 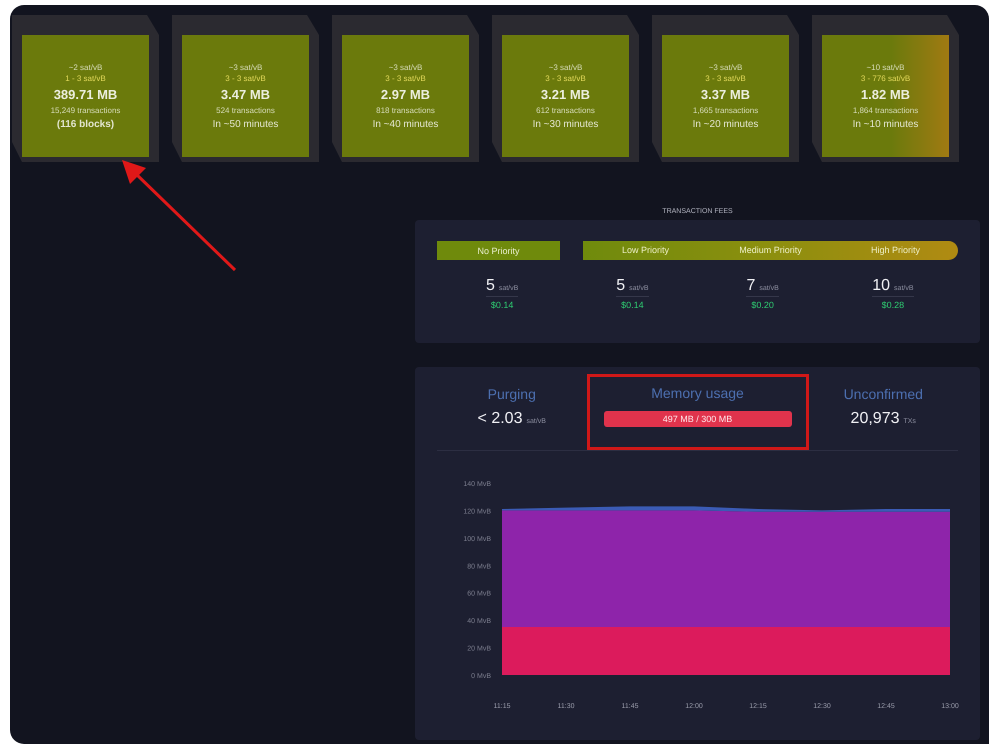 What do you see at coordinates (885, 78) in the screenshot?
I see `fee-range: 3 - 776 sat/vB` at bounding box center [885, 78].